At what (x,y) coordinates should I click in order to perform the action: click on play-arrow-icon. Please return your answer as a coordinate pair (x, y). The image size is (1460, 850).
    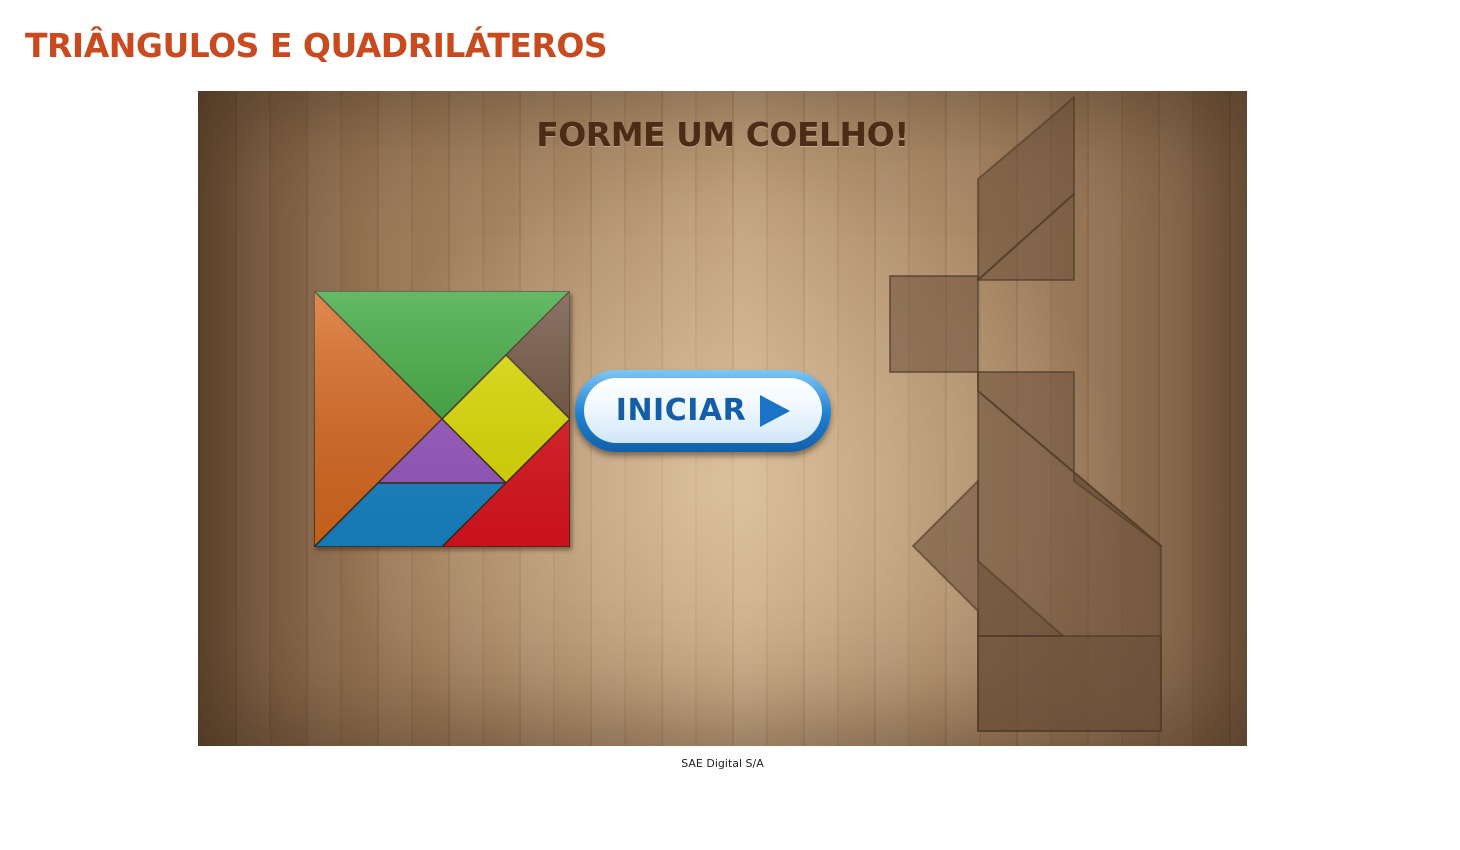
    Looking at the image, I should click on (775, 410).